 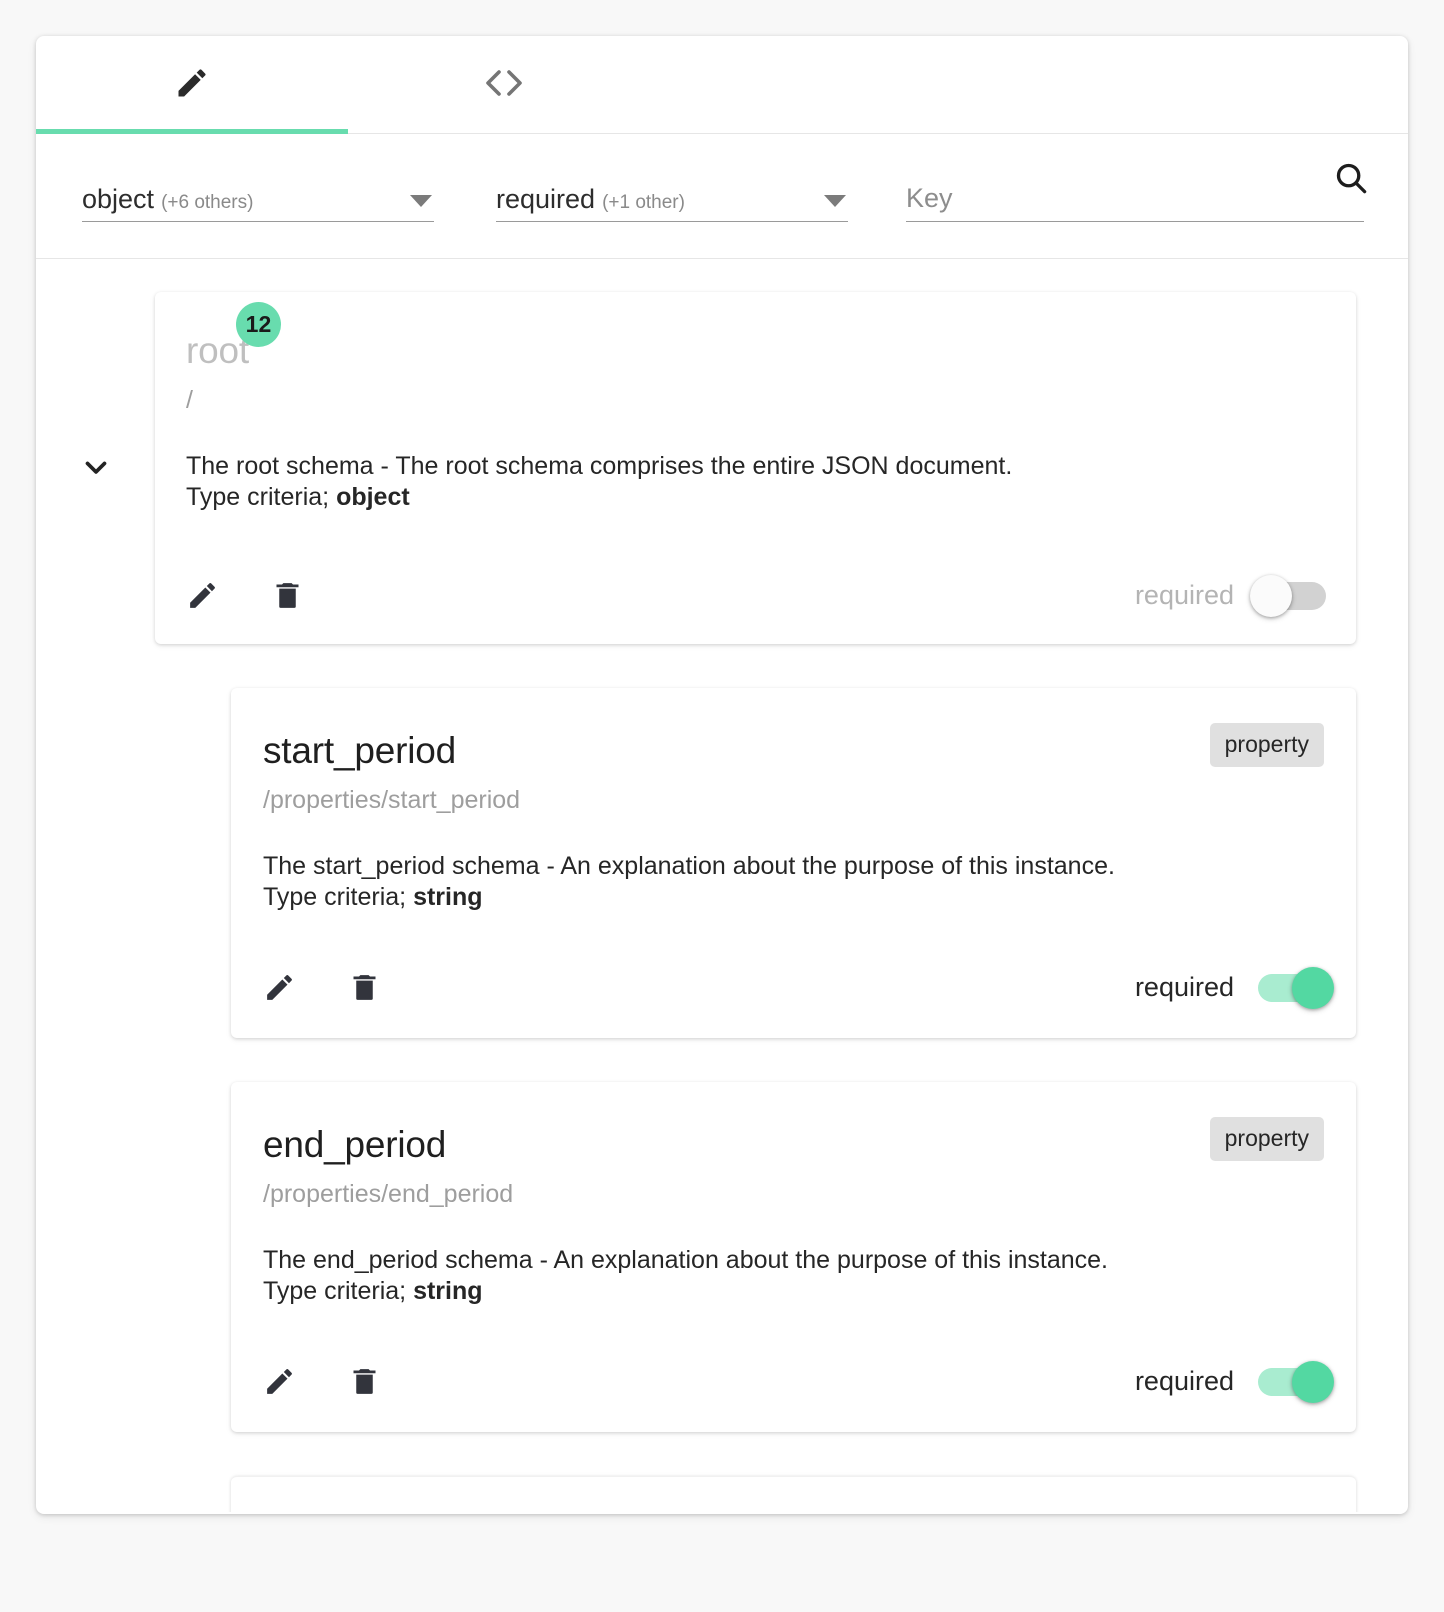 I want to click on tab-editor, so click(x=192, y=85).